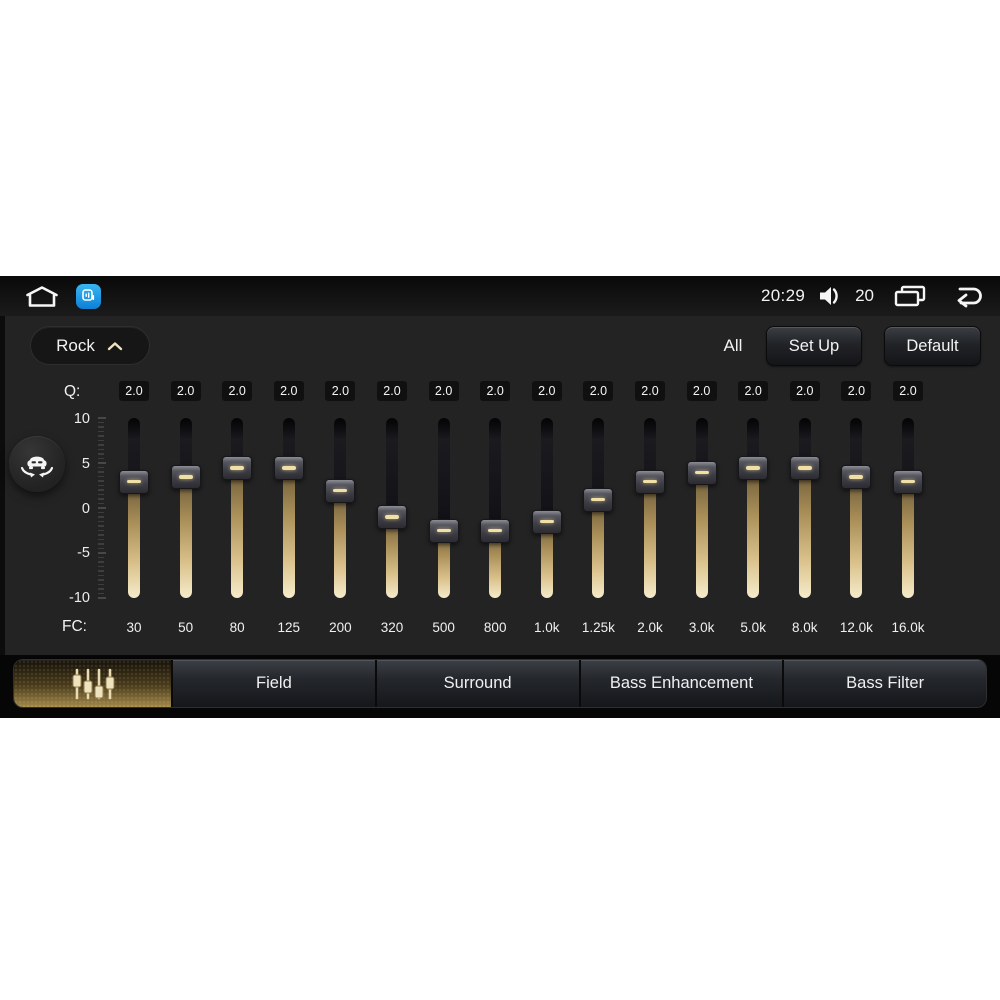 This screenshot has height=1000, width=1000. What do you see at coordinates (864, 295) in the screenshot?
I see `volume-level-value: 20` at bounding box center [864, 295].